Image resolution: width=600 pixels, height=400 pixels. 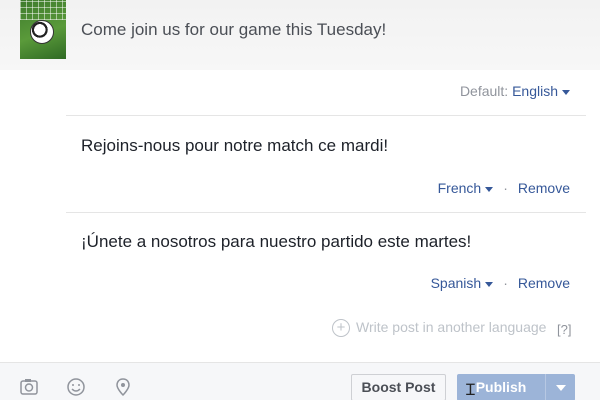 I want to click on add-language-link: + Write post in another language, so click(x=439, y=328).